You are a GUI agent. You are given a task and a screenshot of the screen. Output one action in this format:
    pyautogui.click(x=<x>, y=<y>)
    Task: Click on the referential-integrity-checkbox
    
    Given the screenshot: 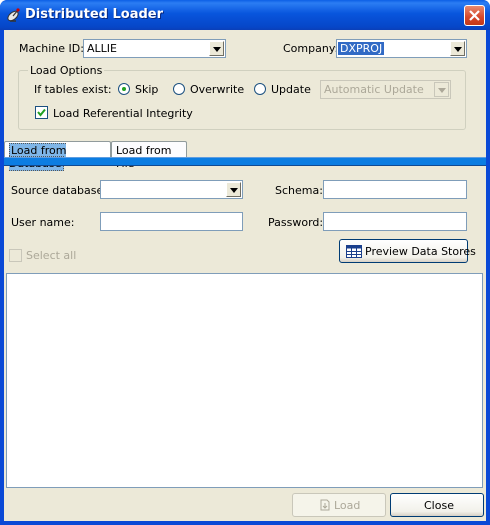 What is the action you would take?
    pyautogui.click(x=41, y=112)
    